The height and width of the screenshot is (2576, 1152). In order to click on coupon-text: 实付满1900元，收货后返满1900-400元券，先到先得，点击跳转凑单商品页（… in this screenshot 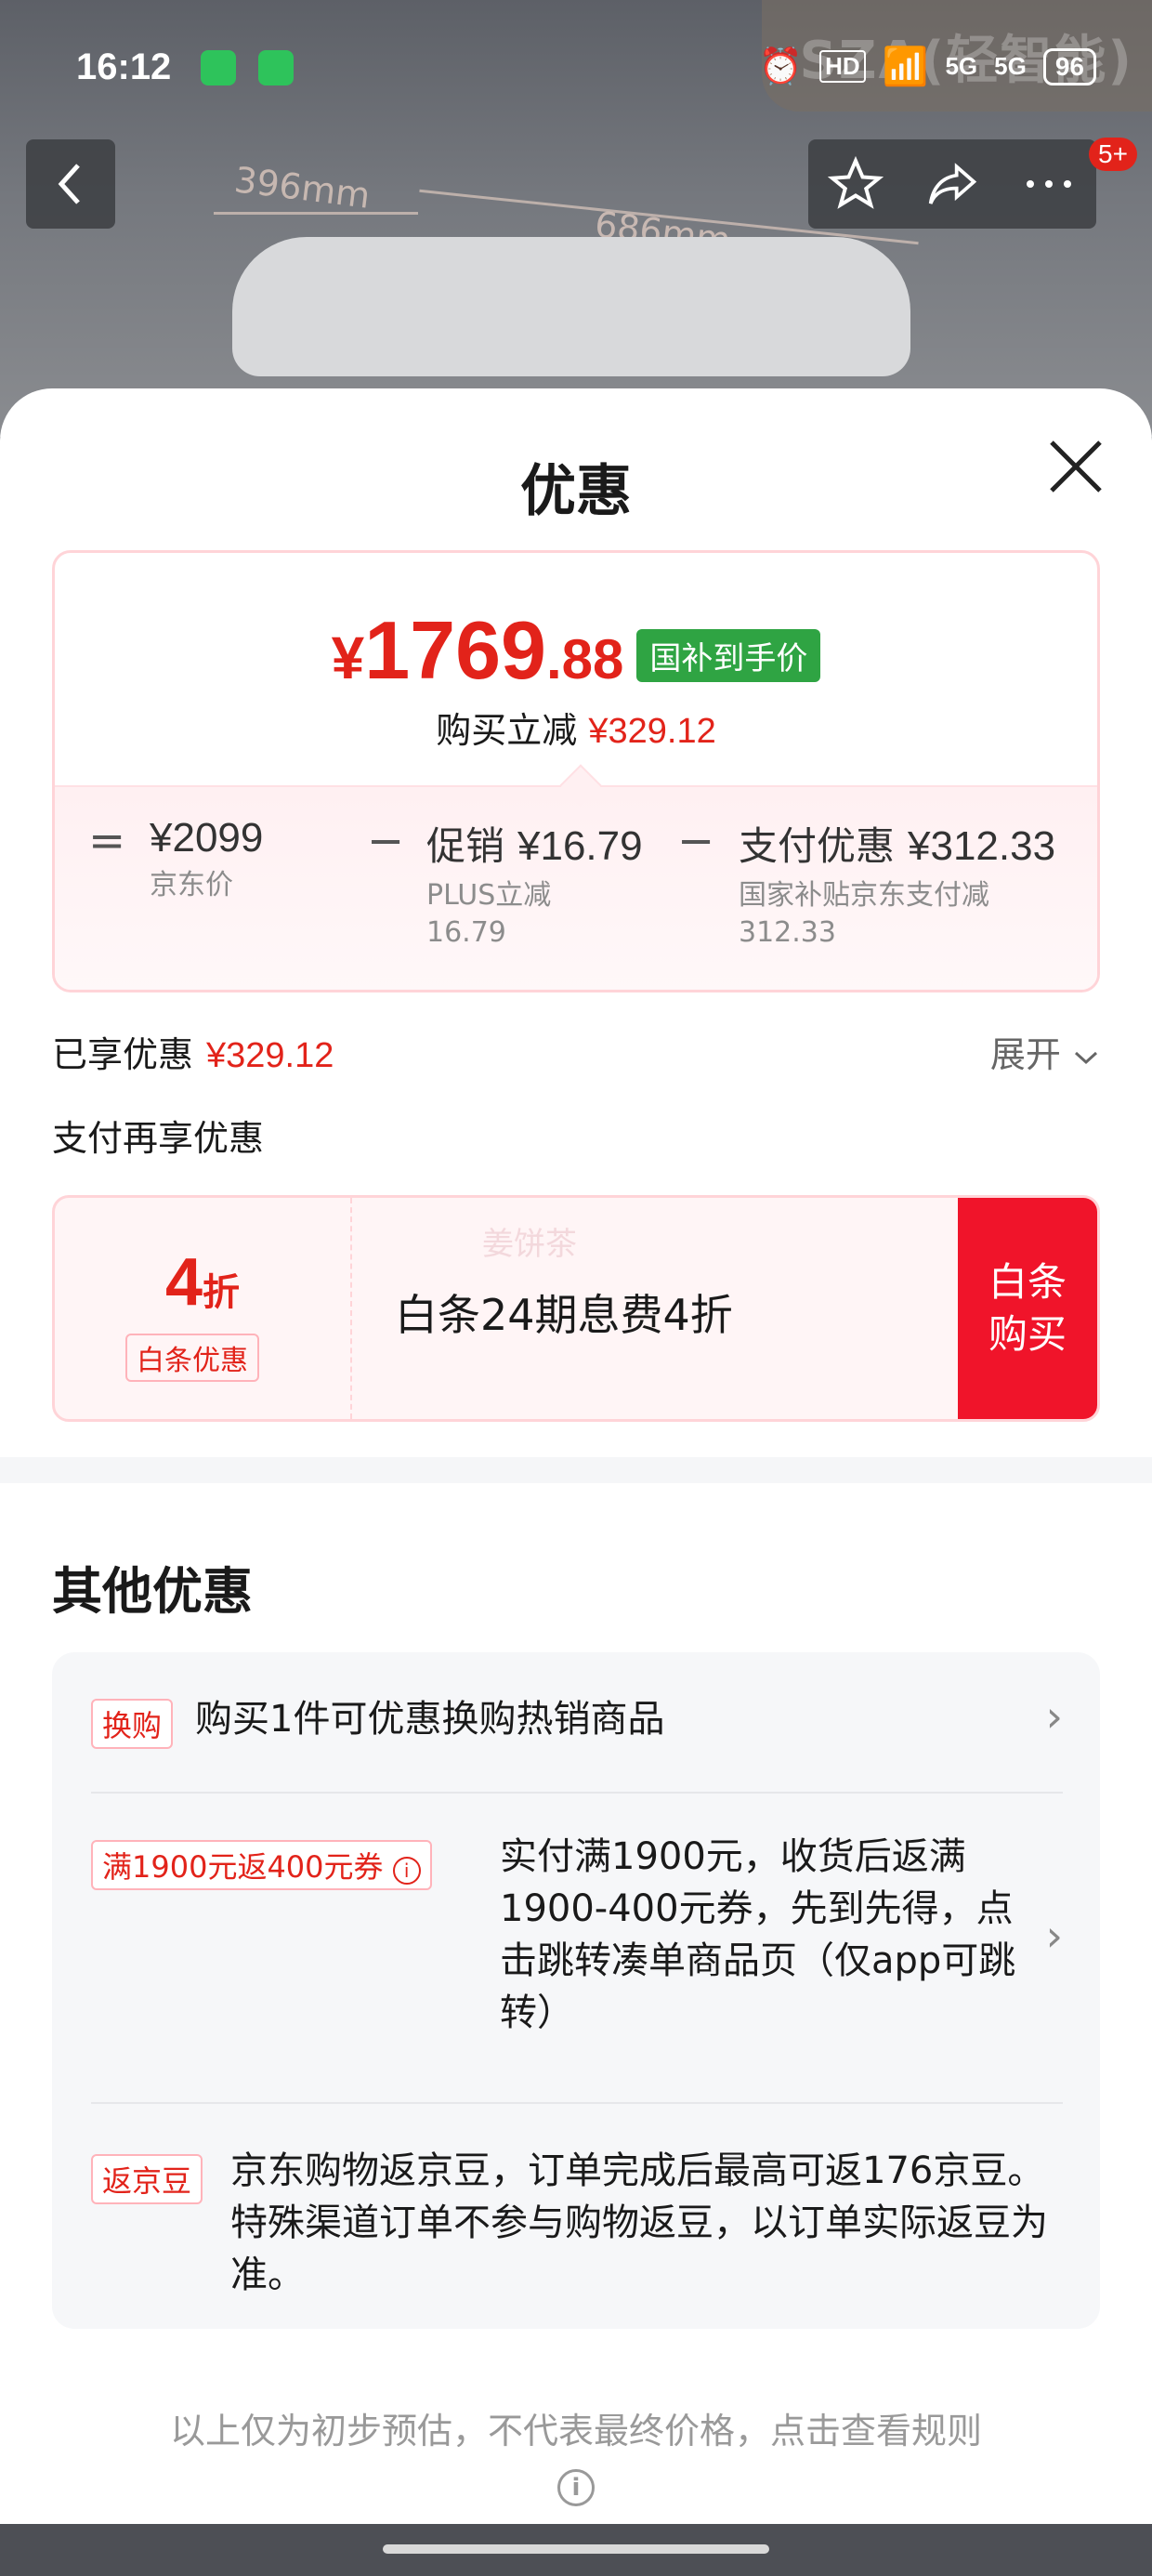, I will do `click(758, 1934)`.